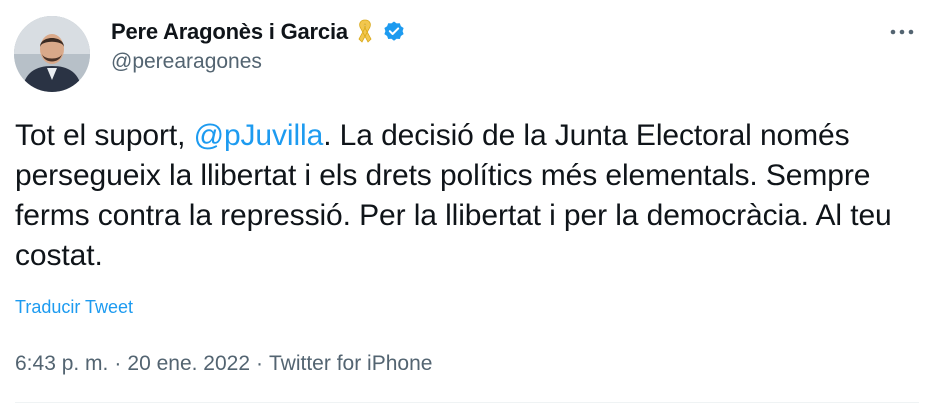  Describe the element at coordinates (902, 32) in the screenshot. I see `more-options-icon` at that location.